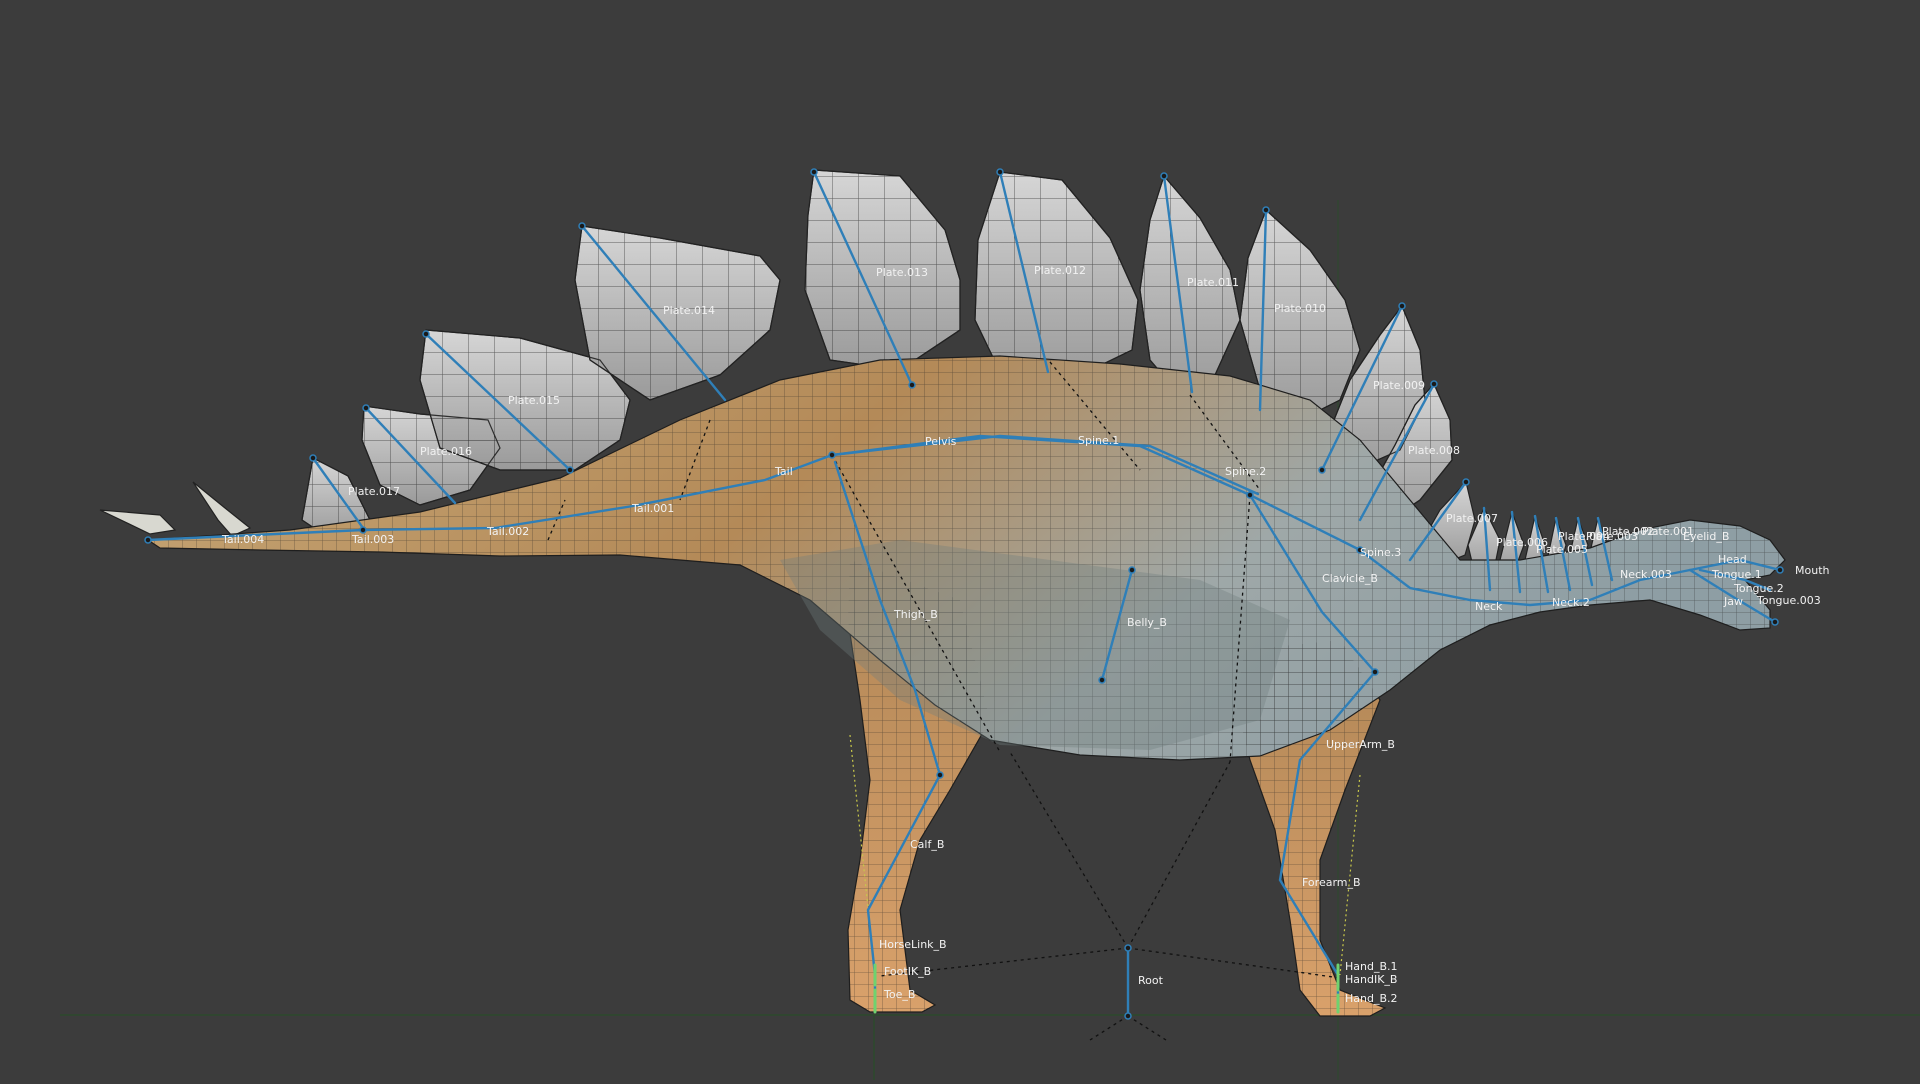 This screenshot has width=1920, height=1084. What do you see at coordinates (1151, 980) in the screenshot?
I see `label-root: Root` at bounding box center [1151, 980].